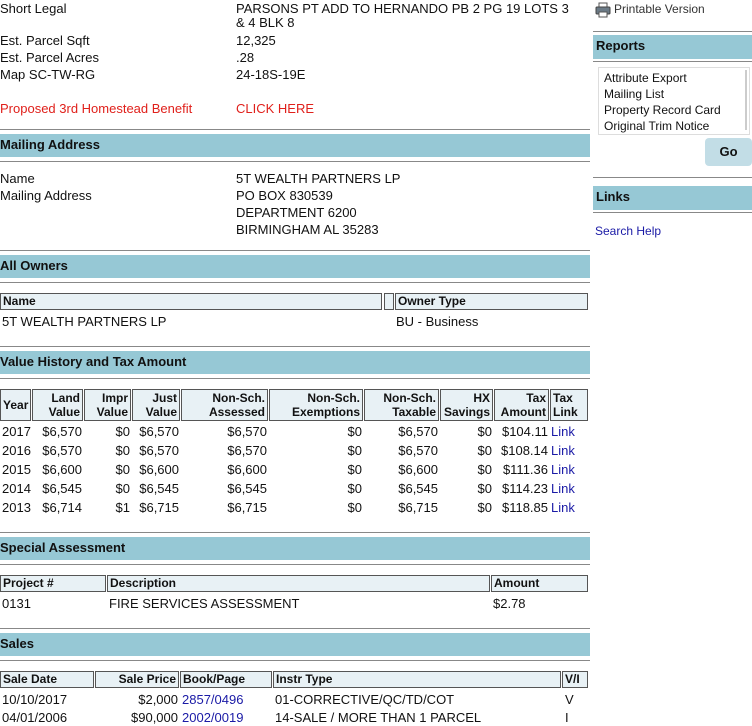 The image size is (752, 726). What do you see at coordinates (295, 644) in the screenshot?
I see `section-header-sales: Sales` at bounding box center [295, 644].